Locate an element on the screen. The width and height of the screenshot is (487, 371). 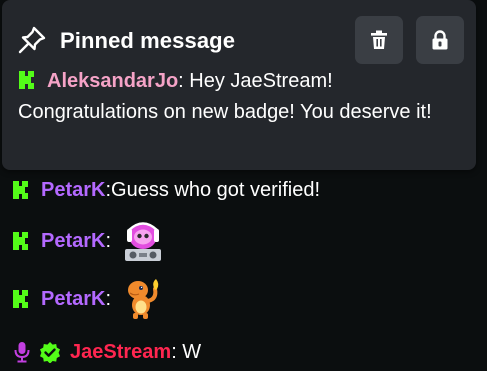
delete-pinned-button is located at coordinates (379, 40).